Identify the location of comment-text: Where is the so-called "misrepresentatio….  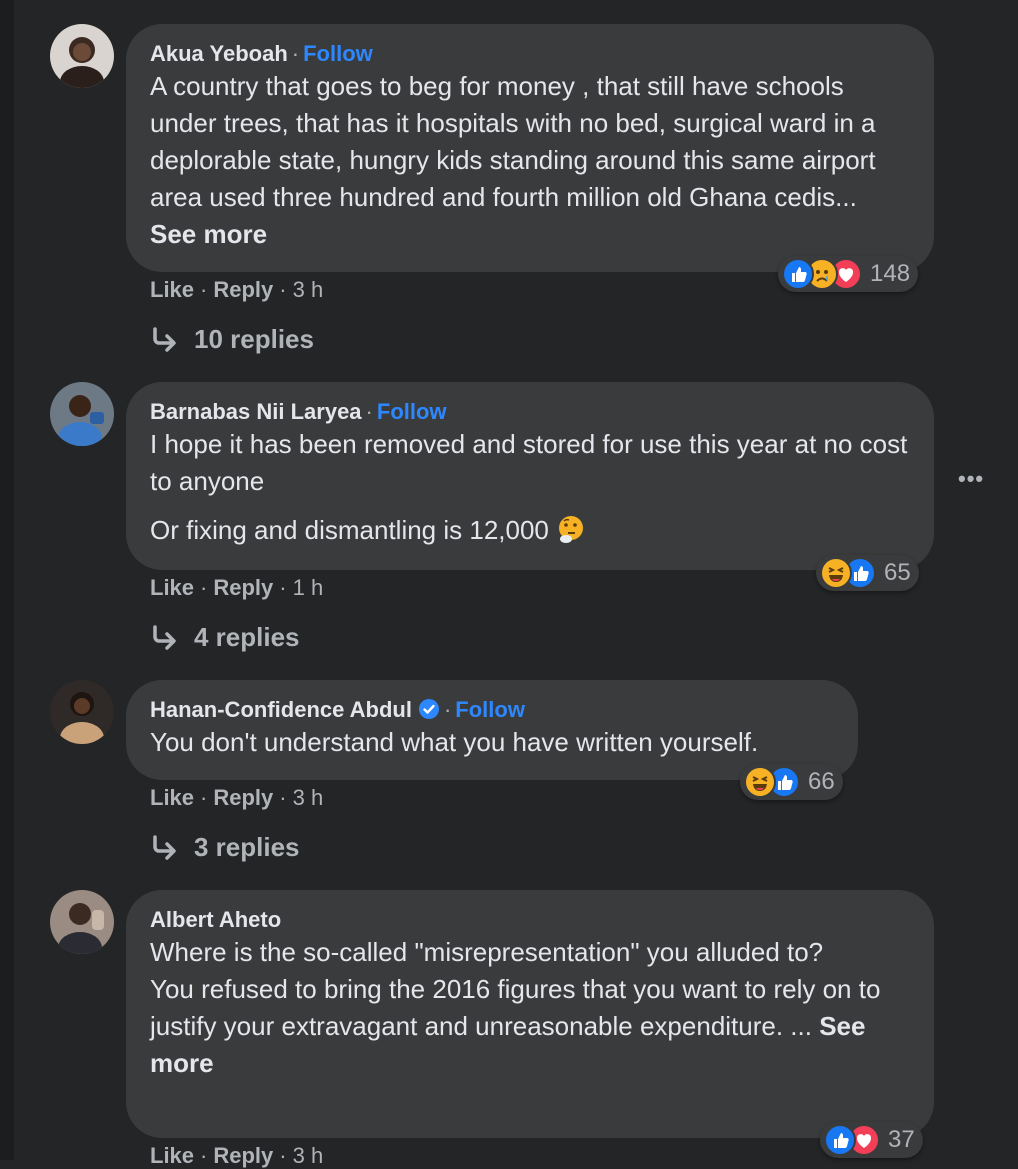
(530, 1008).